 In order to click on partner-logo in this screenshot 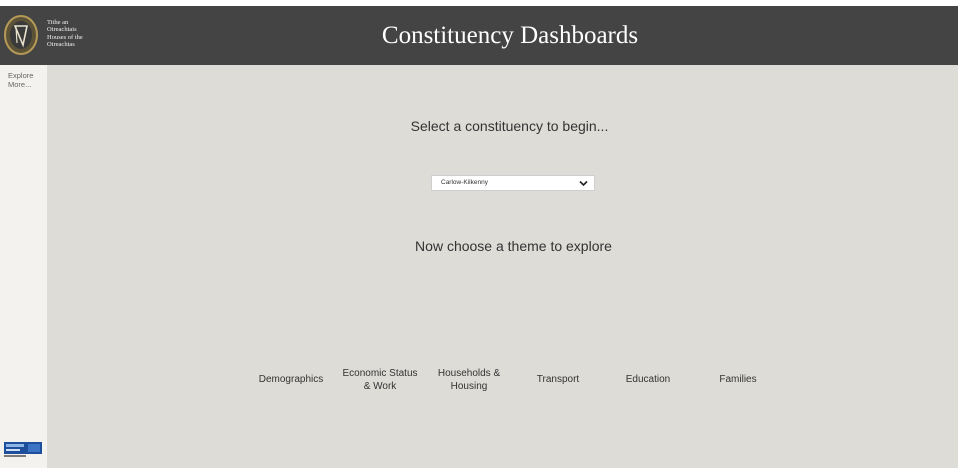, I will do `click(23, 449)`.